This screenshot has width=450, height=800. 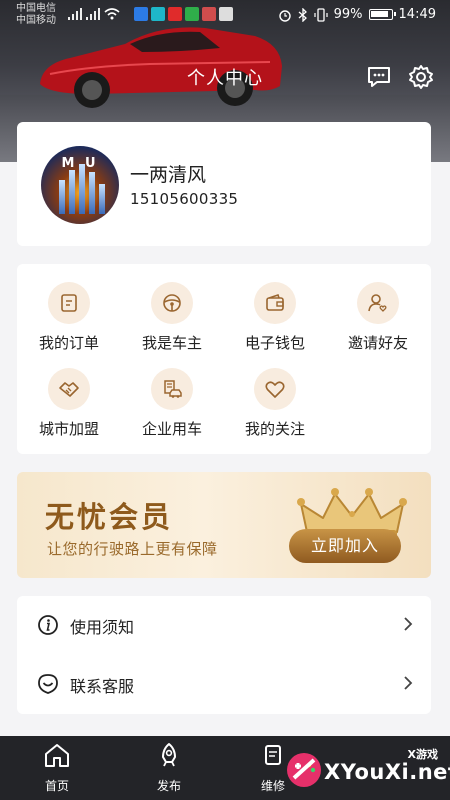 I want to click on grid-item-enterprise-car: 企业用车, so click(x=172, y=403).